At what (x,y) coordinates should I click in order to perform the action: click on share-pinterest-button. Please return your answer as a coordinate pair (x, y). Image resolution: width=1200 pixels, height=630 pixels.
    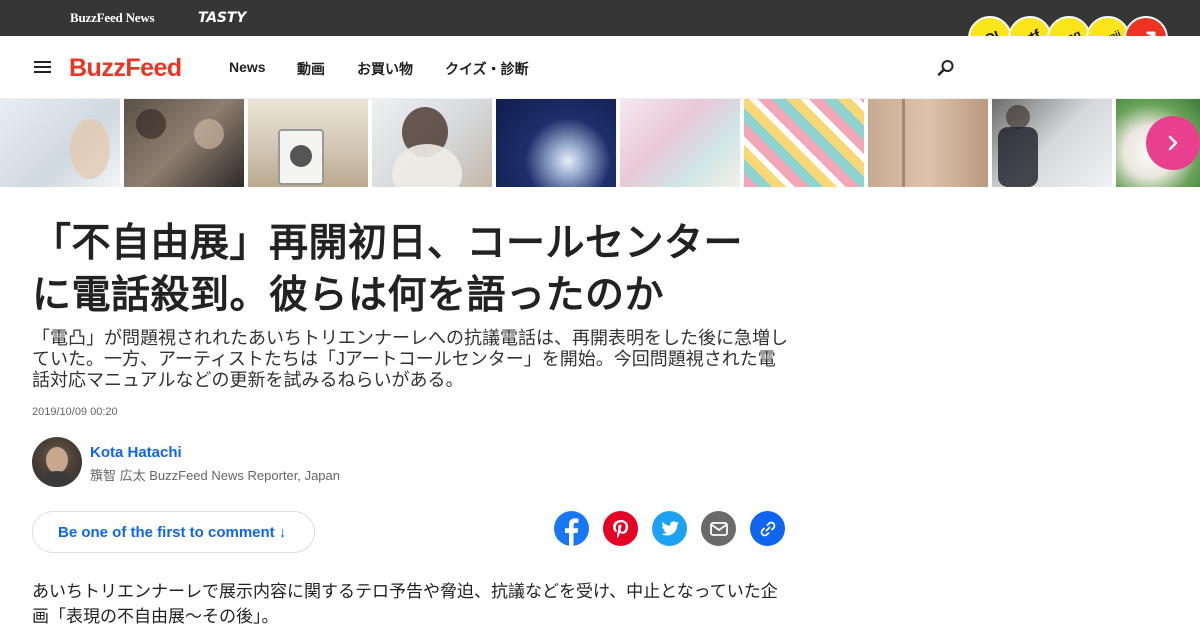
    Looking at the image, I should click on (620, 528).